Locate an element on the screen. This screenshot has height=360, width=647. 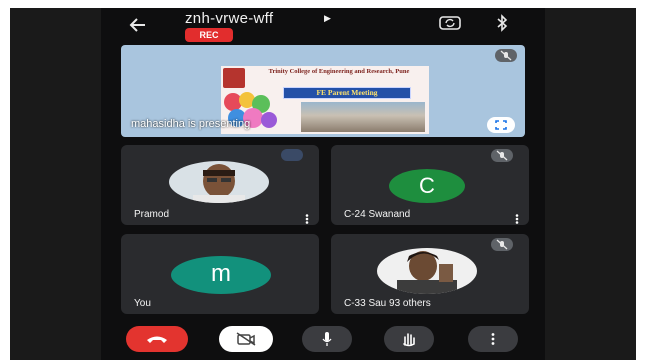
camera-off-icon is located at coordinates (246, 339).